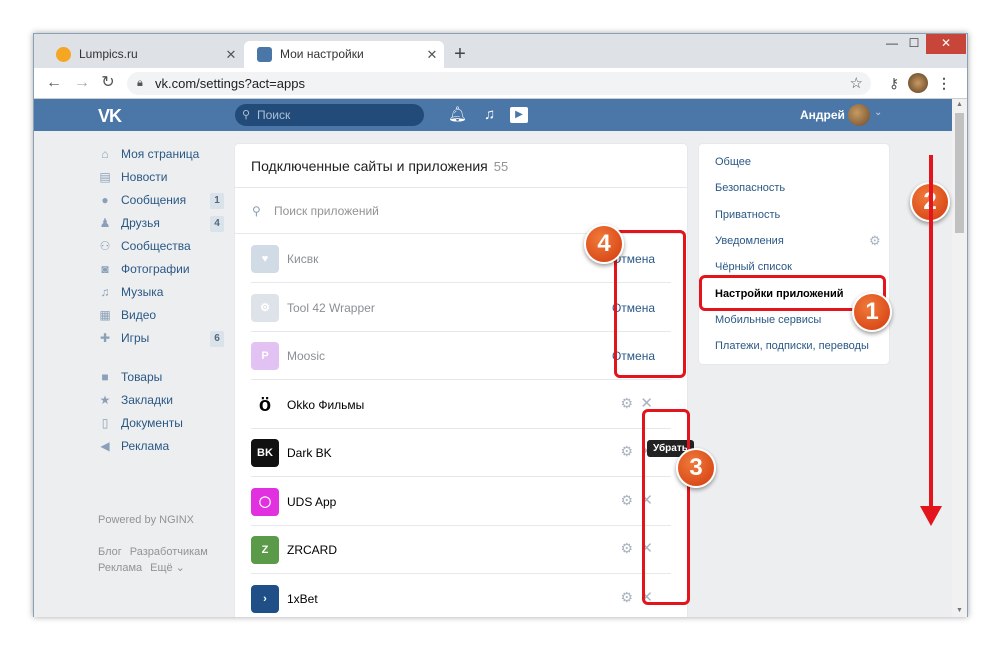 Image resolution: width=1000 pixels, height=650 pixels. Describe the element at coordinates (161, 269) in the screenshot. I see `left-menu-item: ◙ Фотографии` at that location.